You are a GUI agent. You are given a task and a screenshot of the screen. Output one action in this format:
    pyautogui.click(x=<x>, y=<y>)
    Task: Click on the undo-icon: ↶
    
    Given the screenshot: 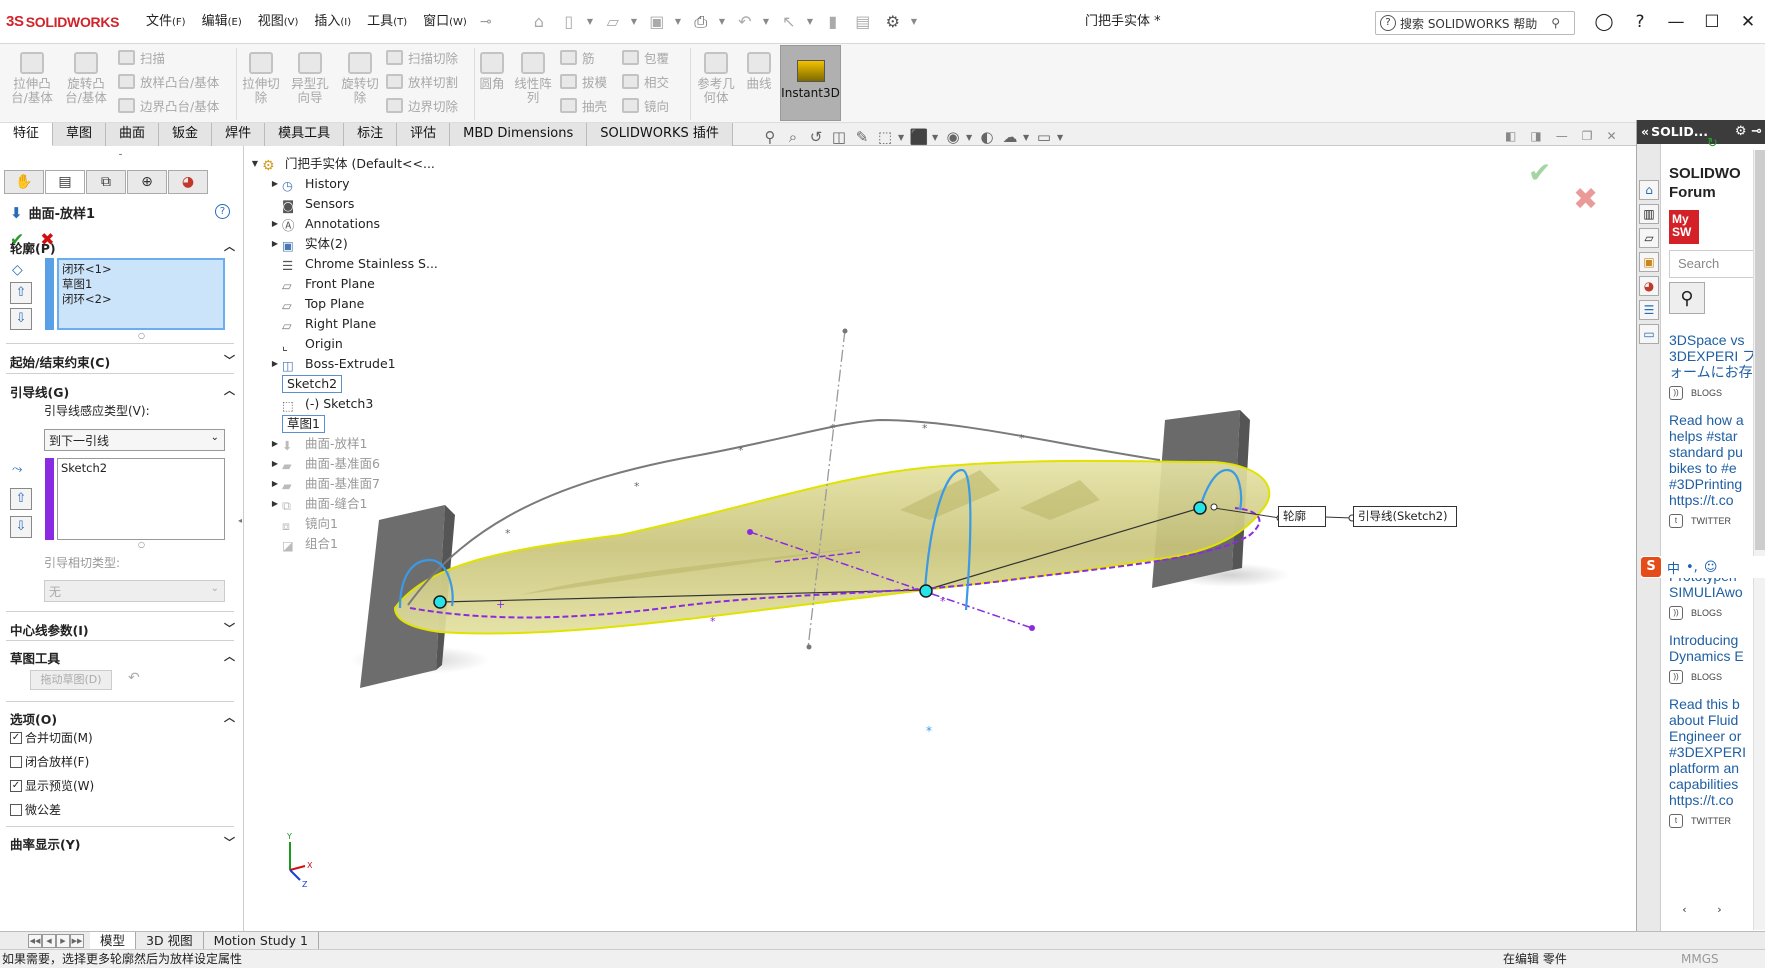 What is the action you would take?
    pyautogui.click(x=745, y=21)
    